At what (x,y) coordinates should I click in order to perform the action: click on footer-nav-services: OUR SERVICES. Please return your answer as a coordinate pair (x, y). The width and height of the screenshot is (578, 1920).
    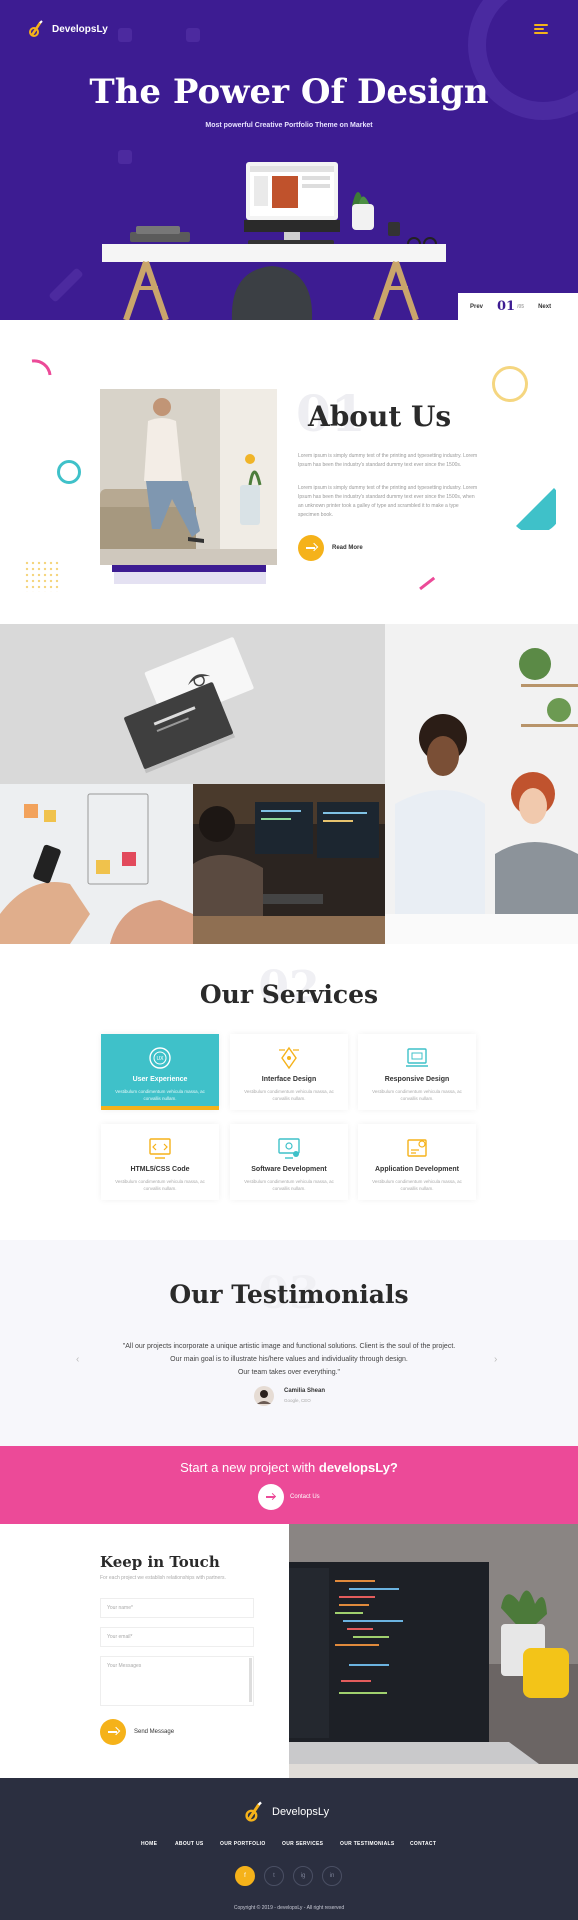
    Looking at the image, I should click on (302, 1844).